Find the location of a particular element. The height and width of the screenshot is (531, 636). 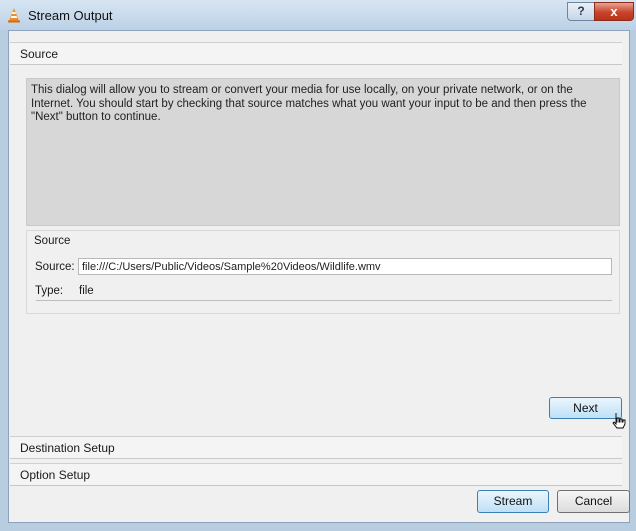

close-button: x is located at coordinates (614, 11).